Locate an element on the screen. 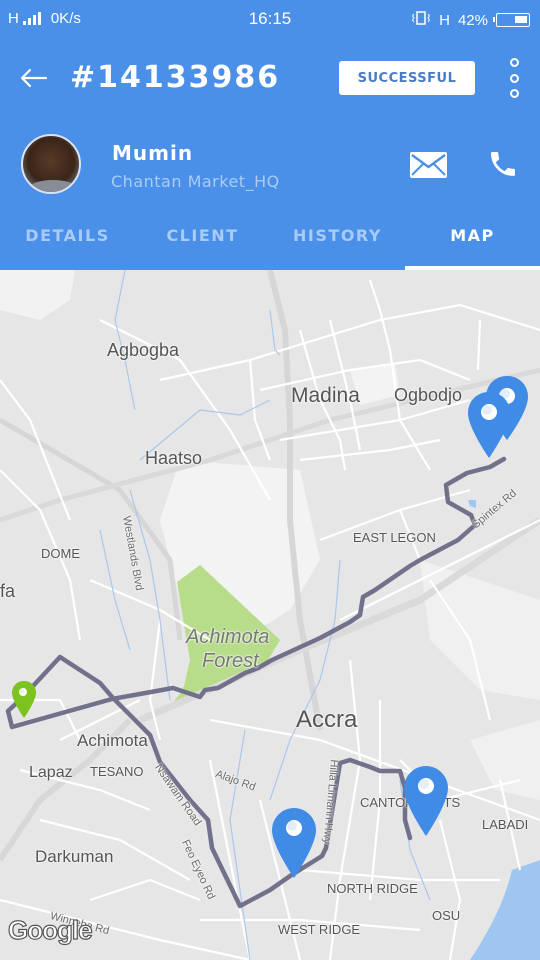  battery-percent: 42% is located at coordinates (472, 20).